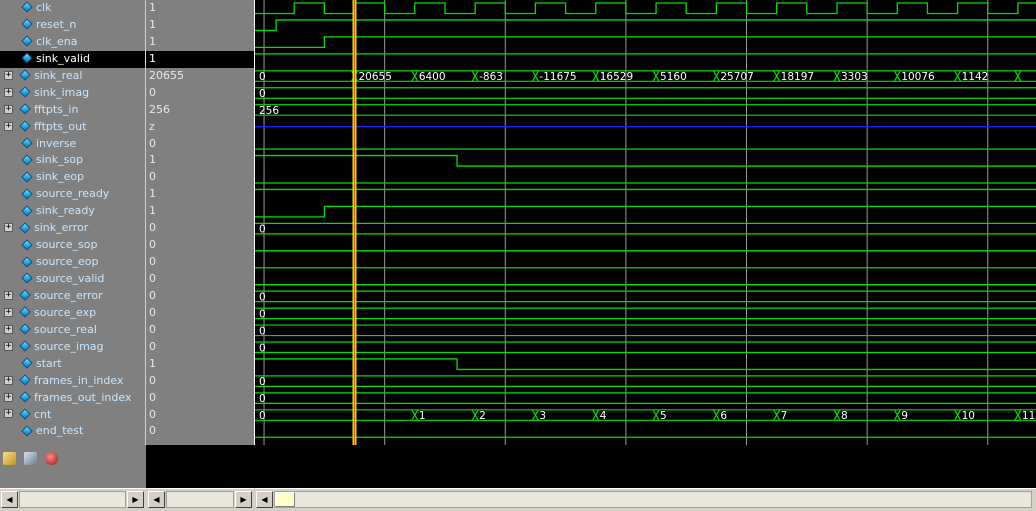 Image resolution: width=1036 pixels, height=511 pixels. What do you see at coordinates (72, 381) in the screenshot?
I see `signal-row-frames_in_index: + frames_in_index` at bounding box center [72, 381].